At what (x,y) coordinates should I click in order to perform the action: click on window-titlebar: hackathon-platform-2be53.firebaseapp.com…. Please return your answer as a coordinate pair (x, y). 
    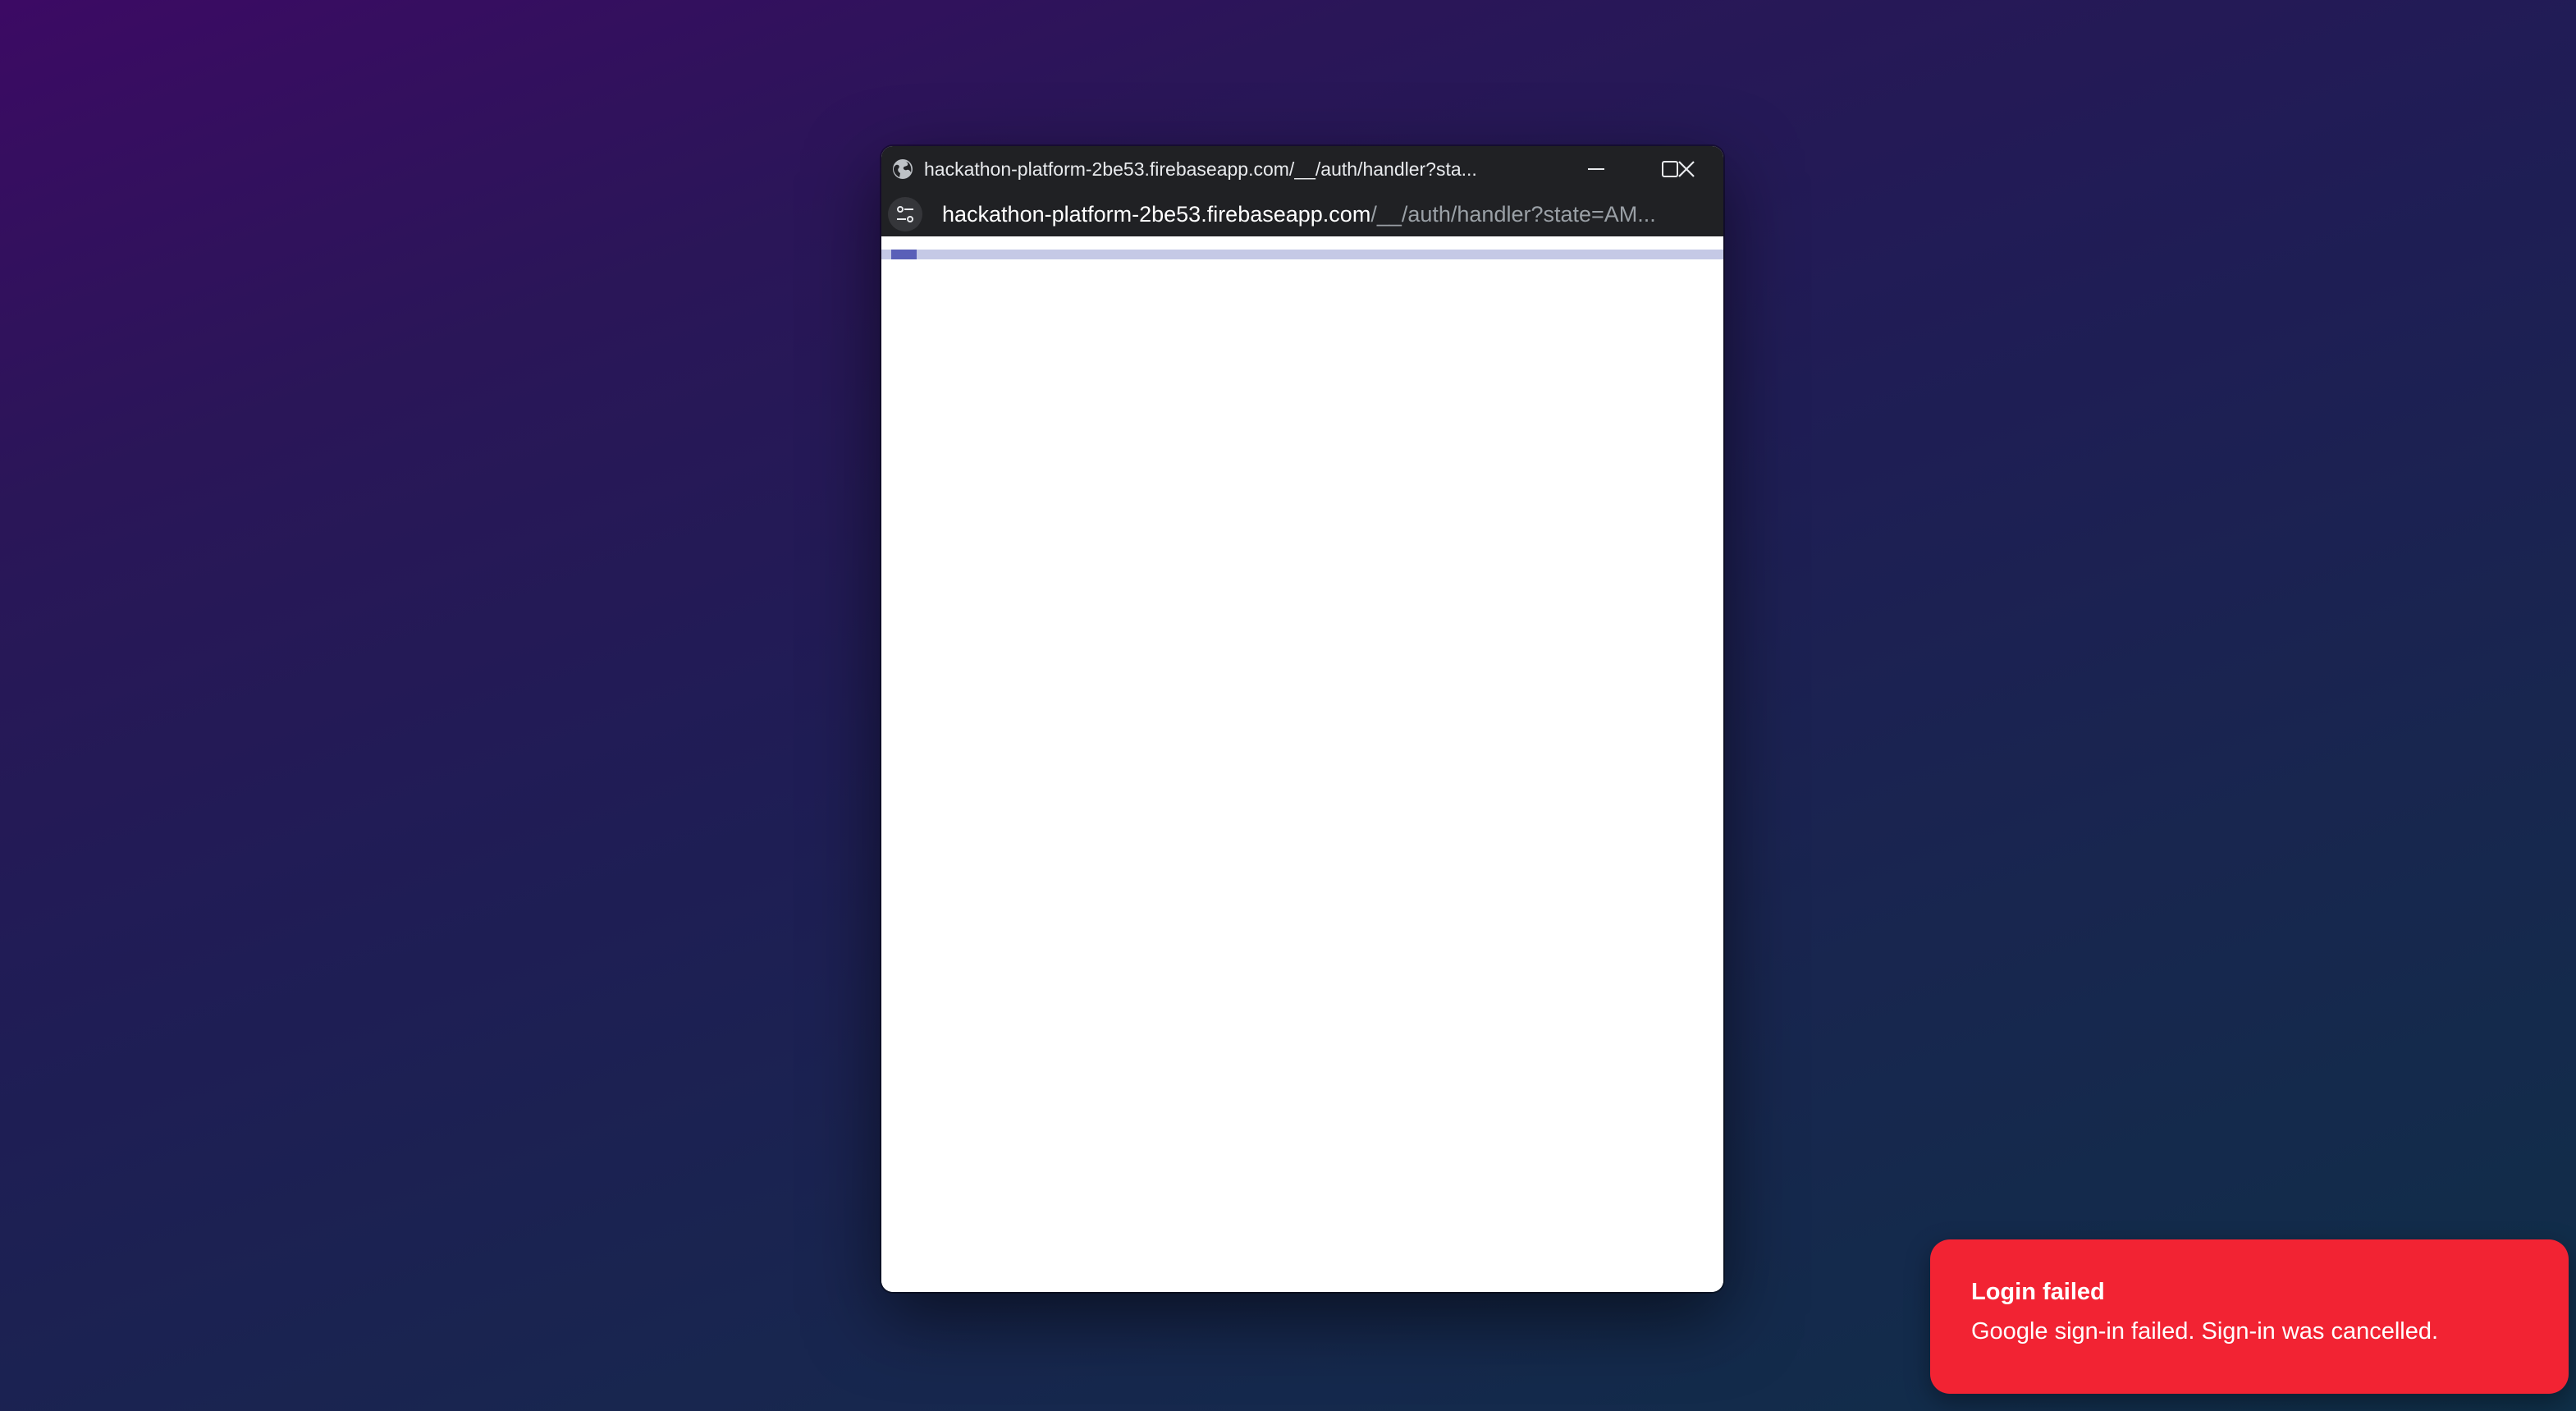
    Looking at the image, I should click on (1302, 169).